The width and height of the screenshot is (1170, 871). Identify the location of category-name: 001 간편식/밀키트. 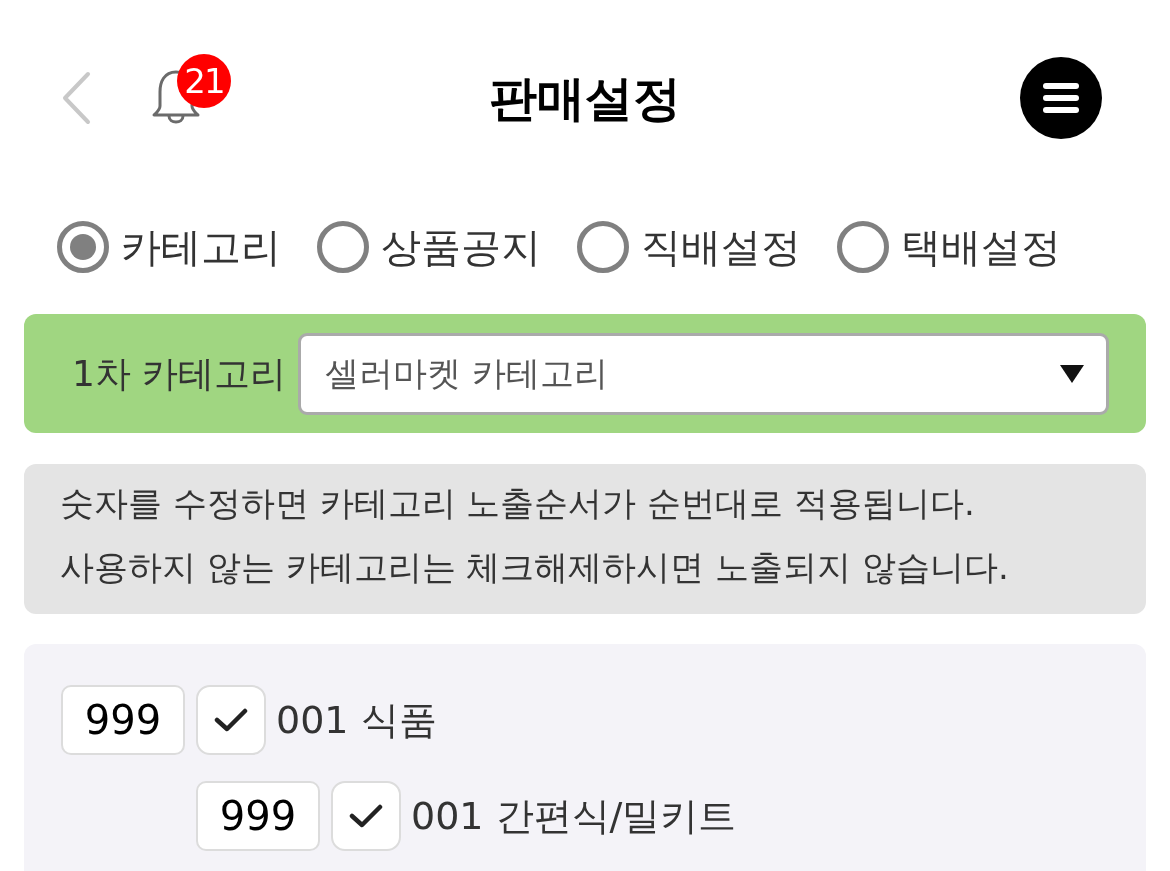
(574, 816).